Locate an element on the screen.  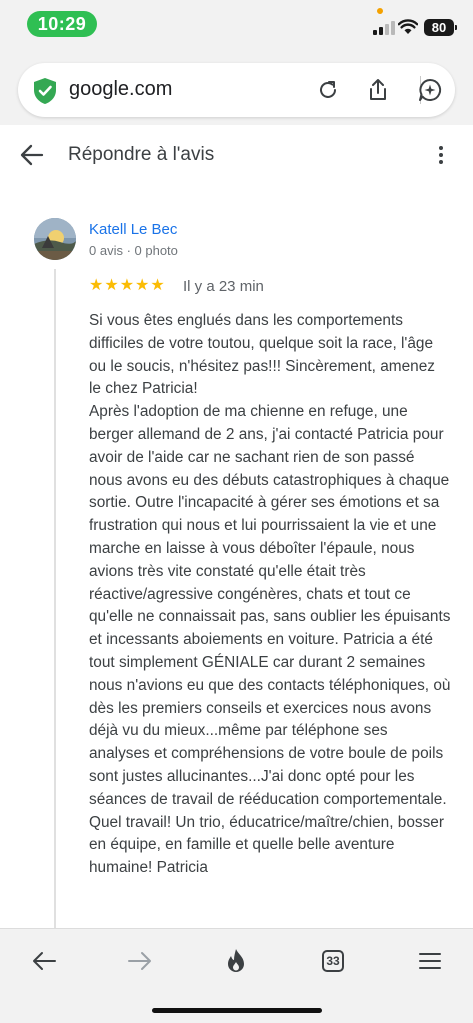
share-button is located at coordinates (378, 90).